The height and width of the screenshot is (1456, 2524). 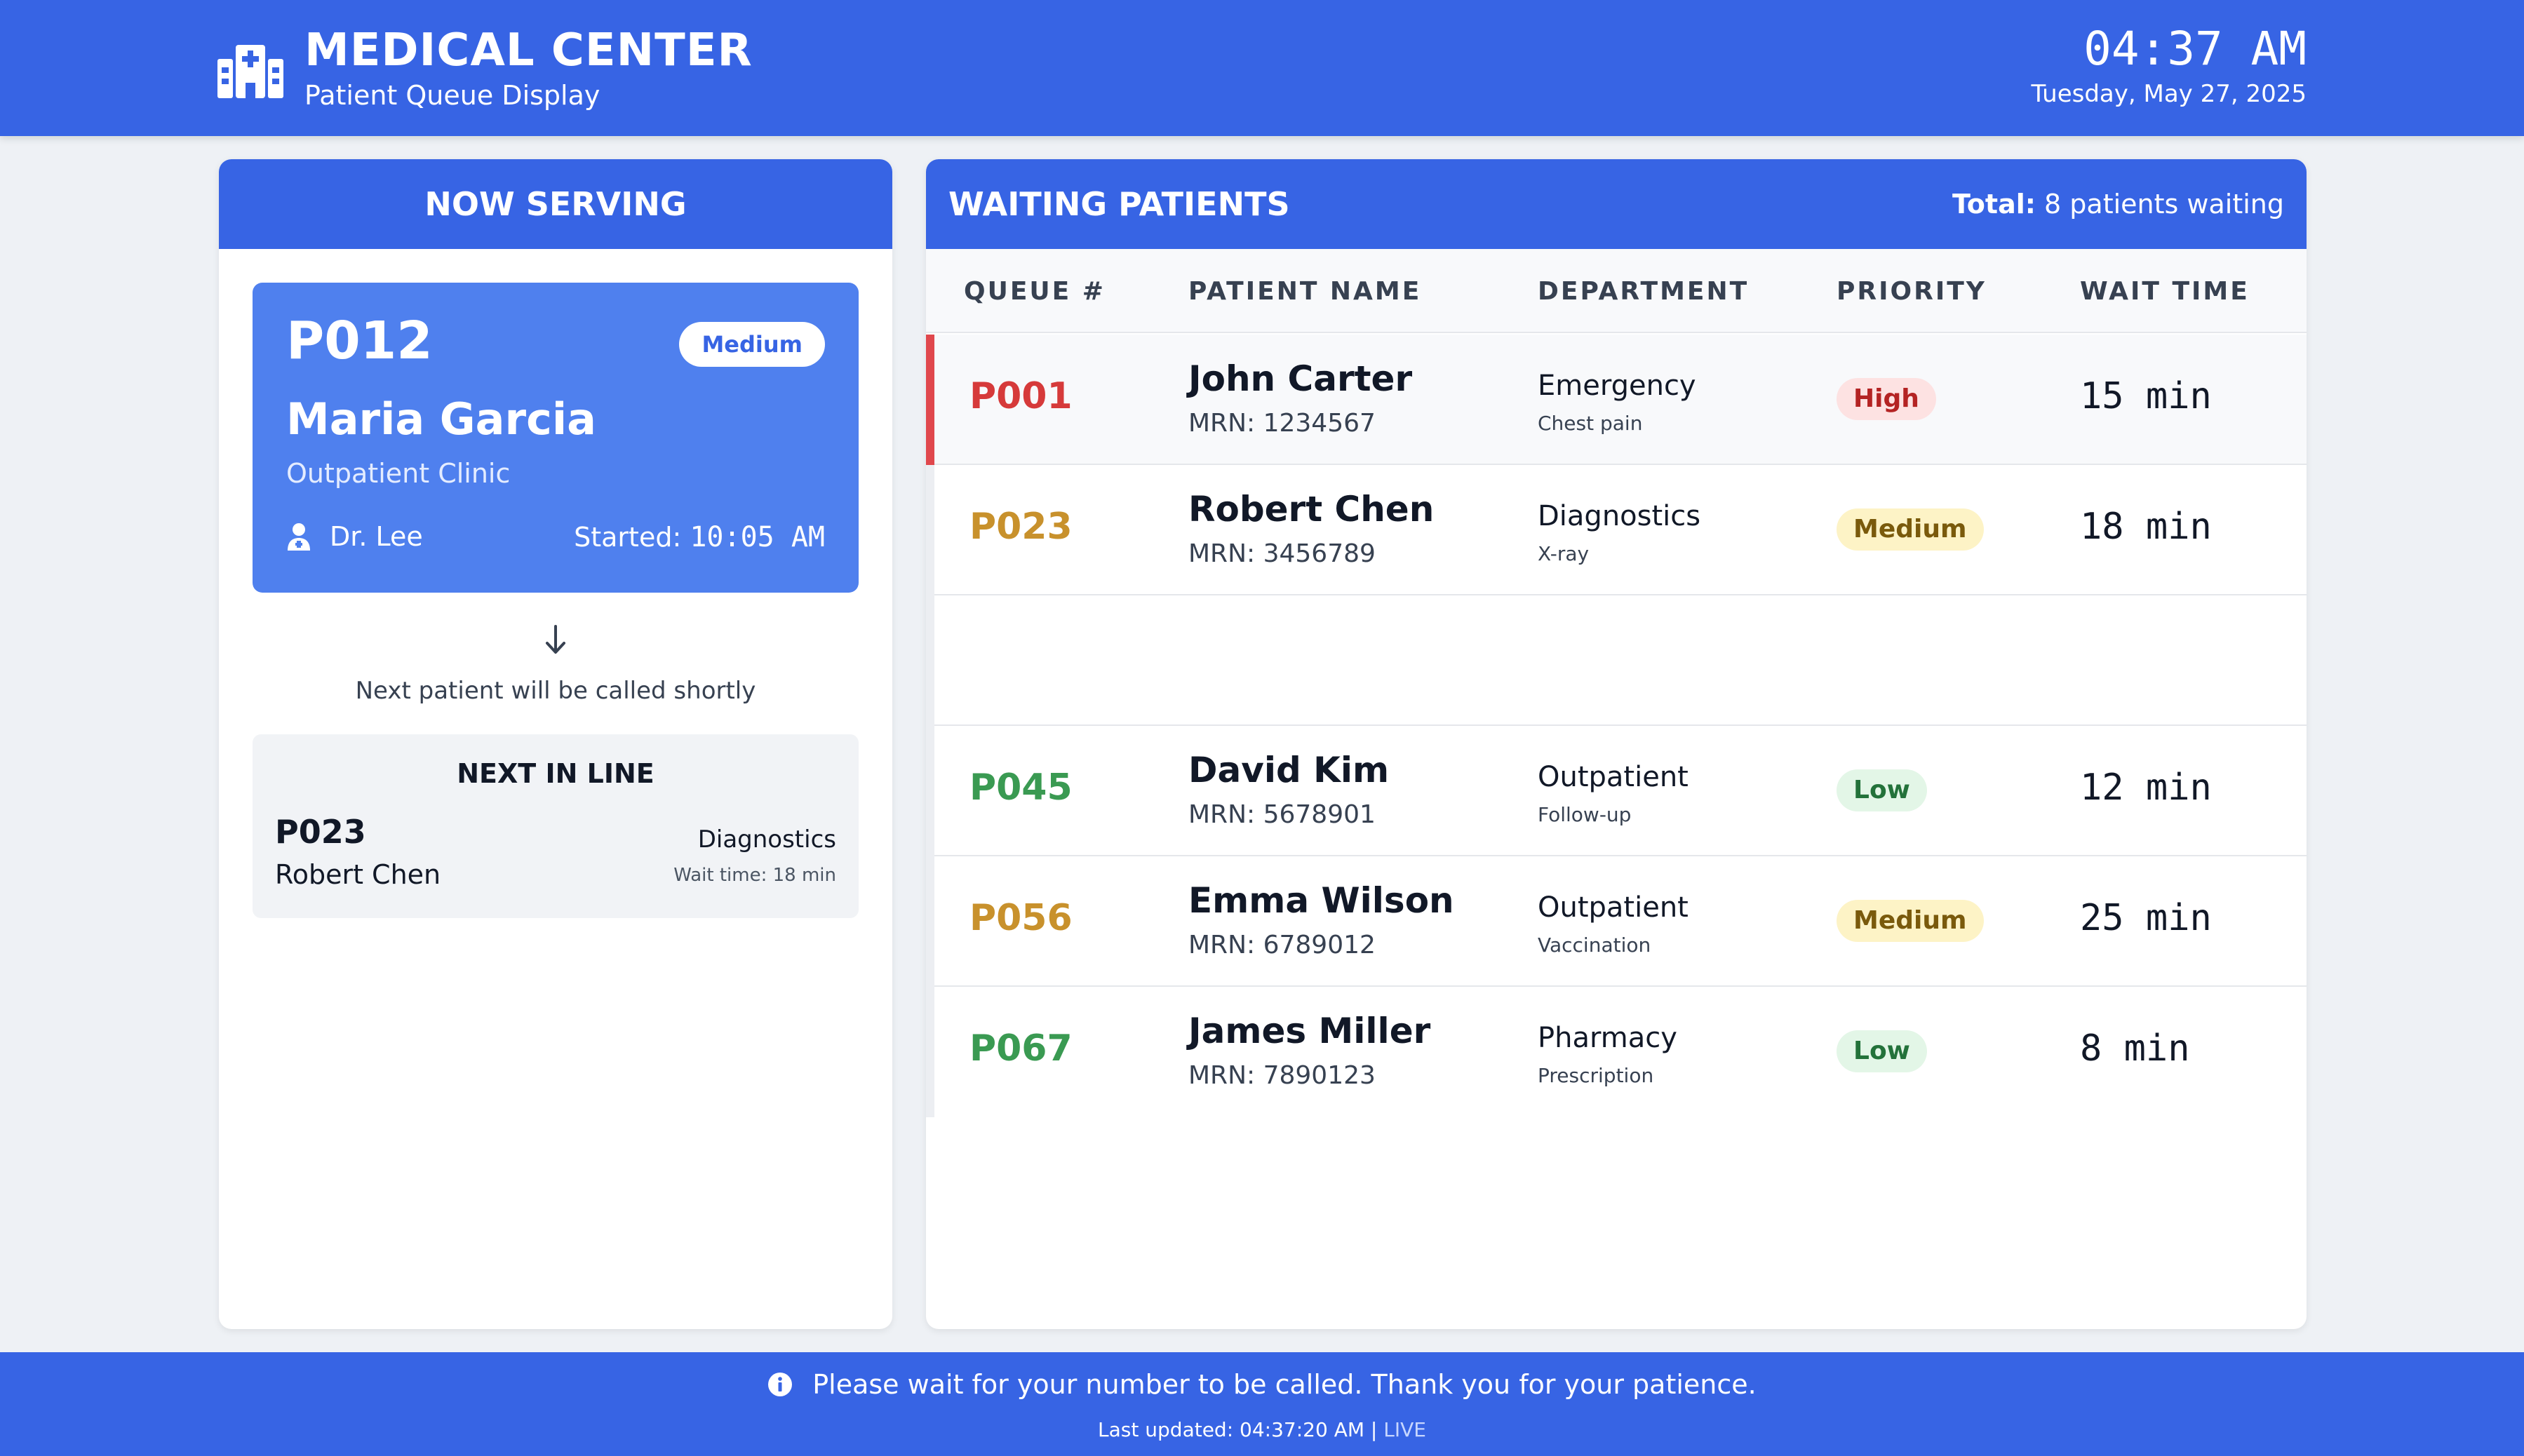 I want to click on visit-reason: Prescription, so click(x=1596, y=1075).